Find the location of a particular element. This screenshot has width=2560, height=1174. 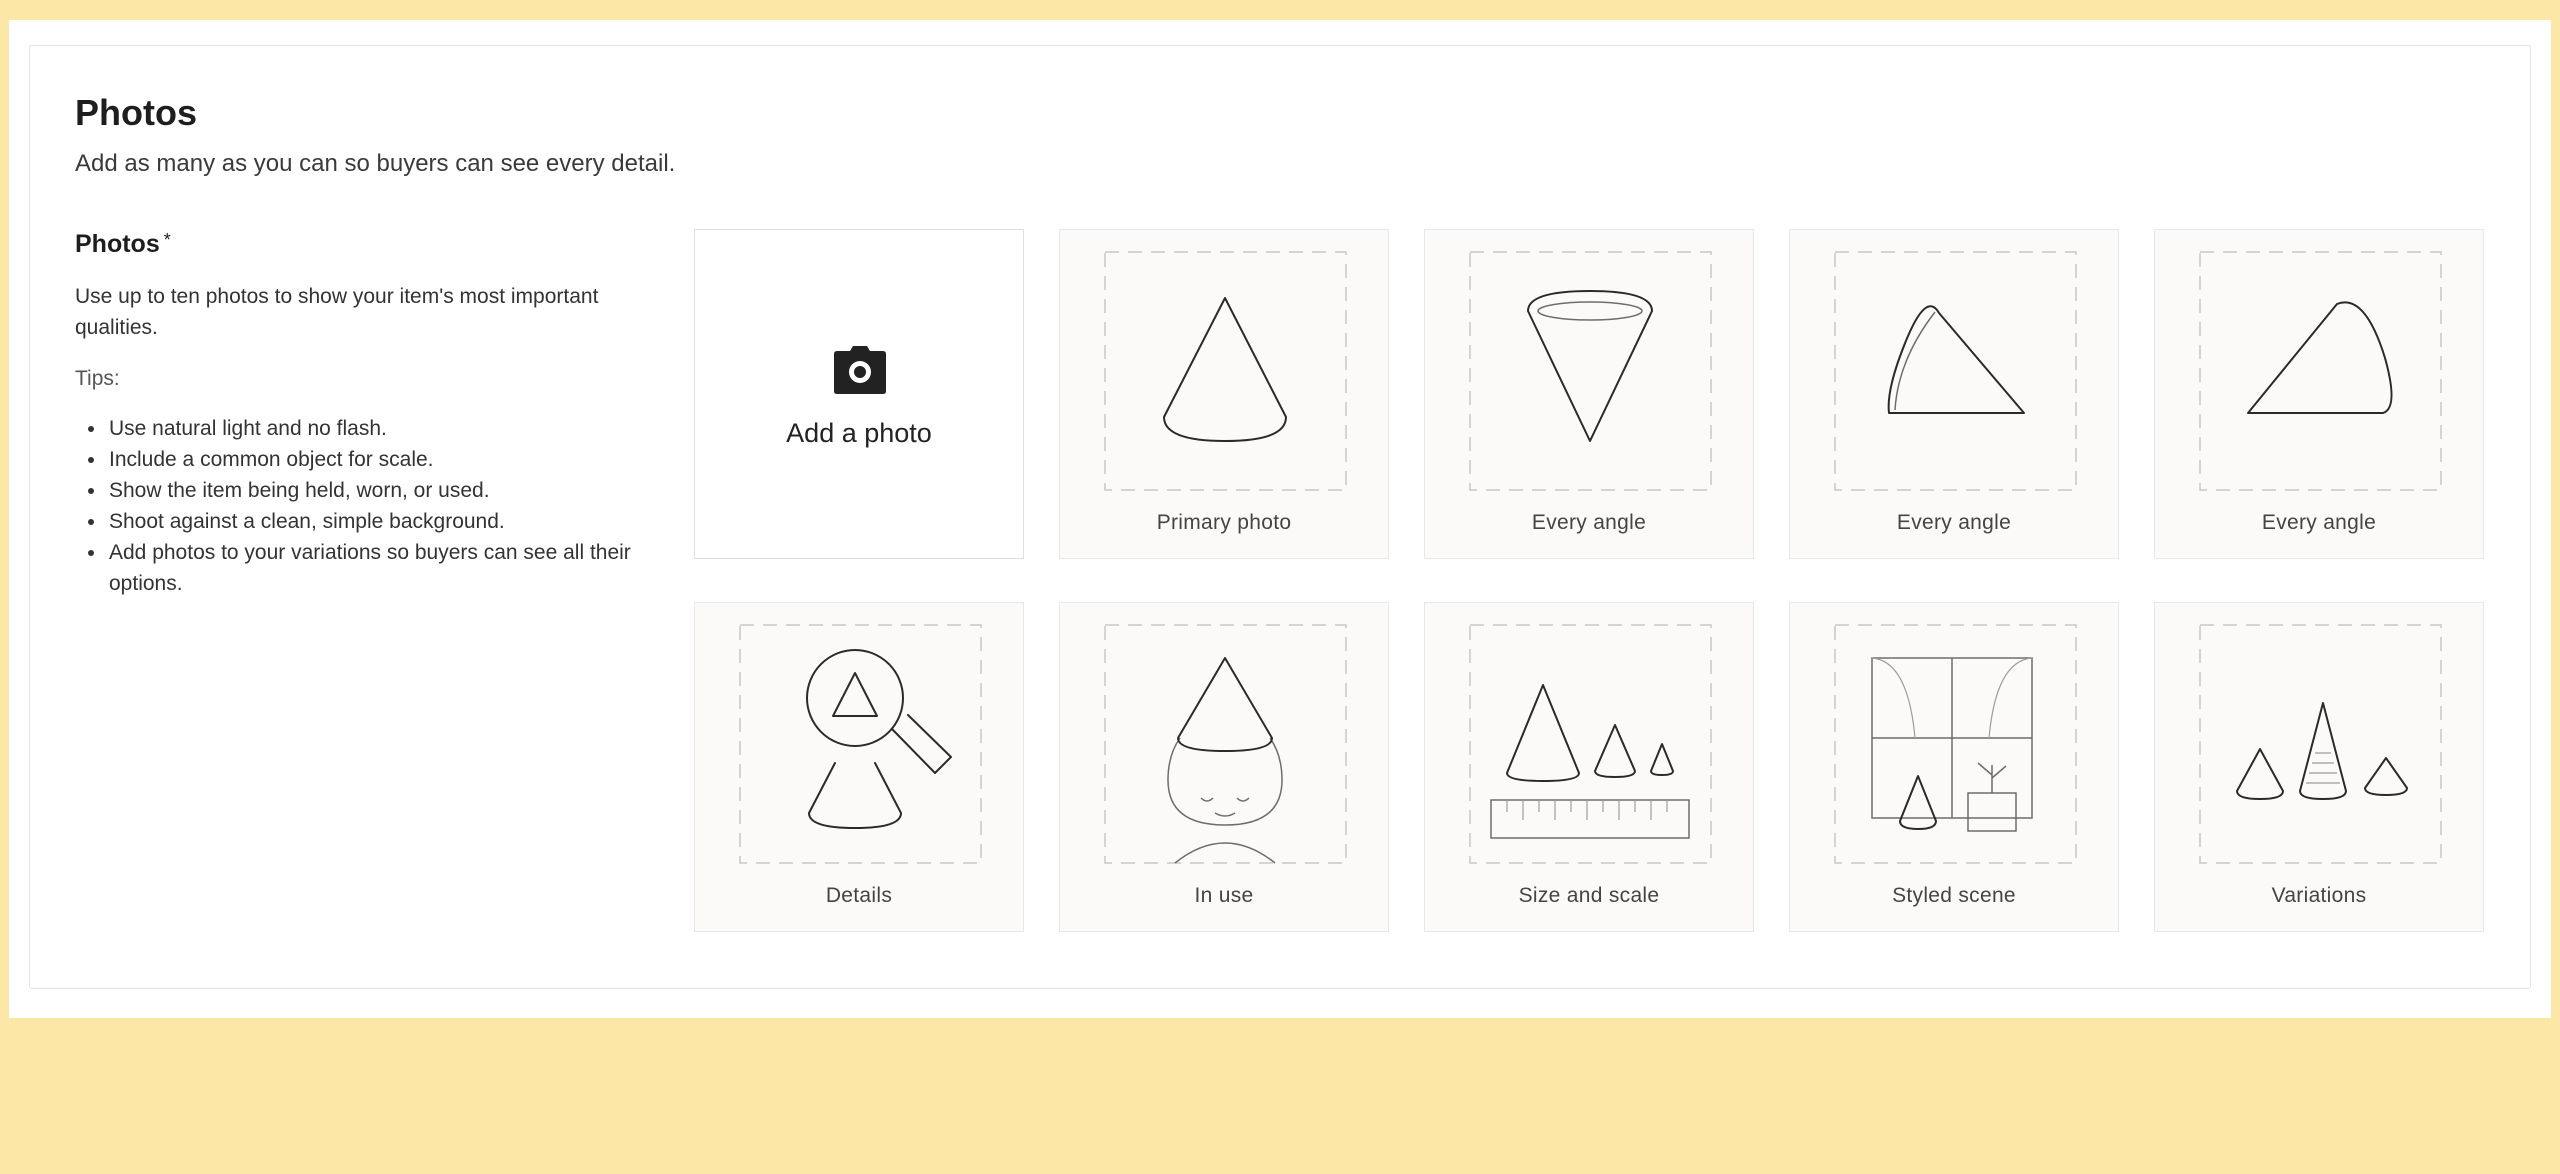

photo-slot-label: Styled scene is located at coordinates (1954, 895).